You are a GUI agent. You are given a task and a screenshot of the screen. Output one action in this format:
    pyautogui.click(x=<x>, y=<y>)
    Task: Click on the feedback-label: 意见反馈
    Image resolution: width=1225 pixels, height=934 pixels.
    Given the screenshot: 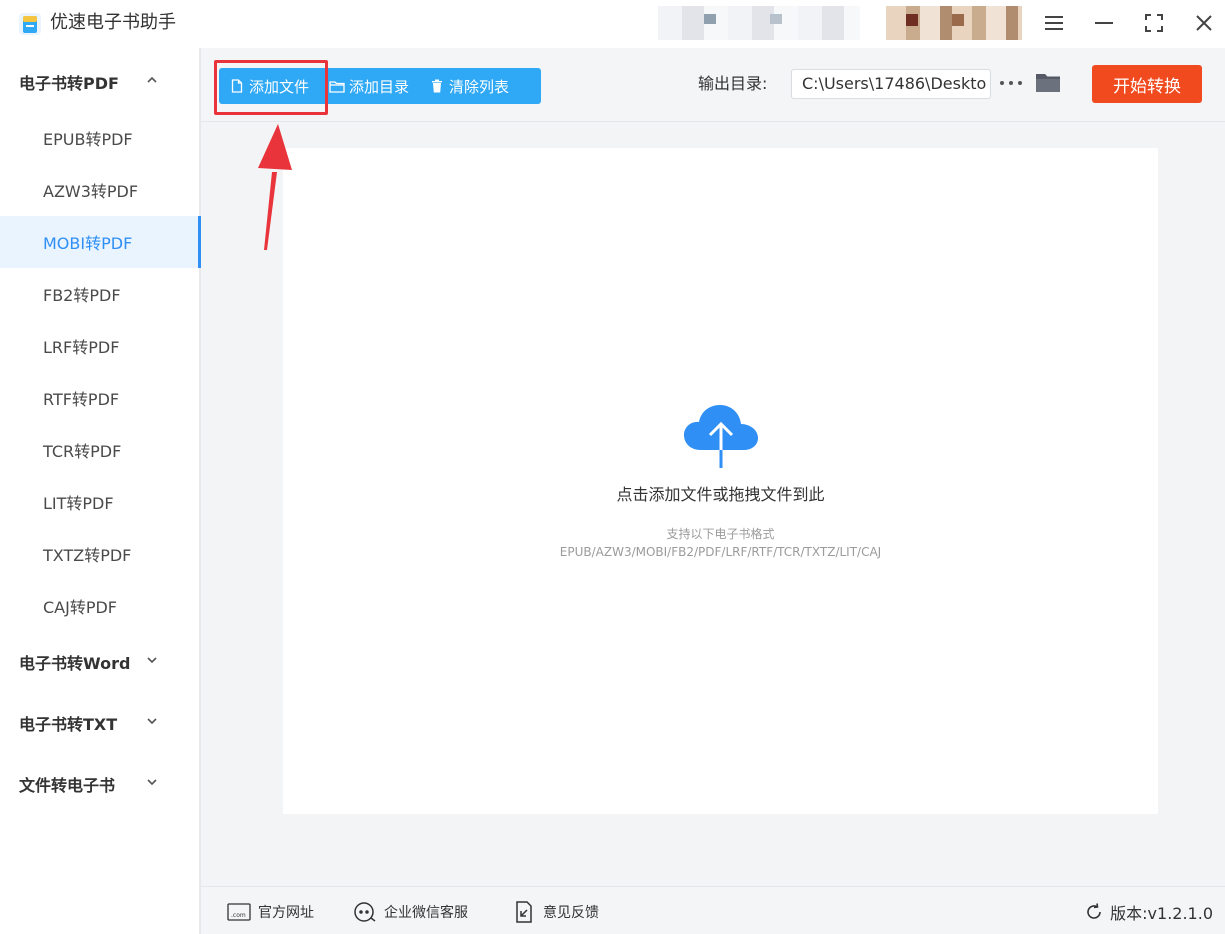 What is the action you would take?
    pyautogui.click(x=571, y=913)
    